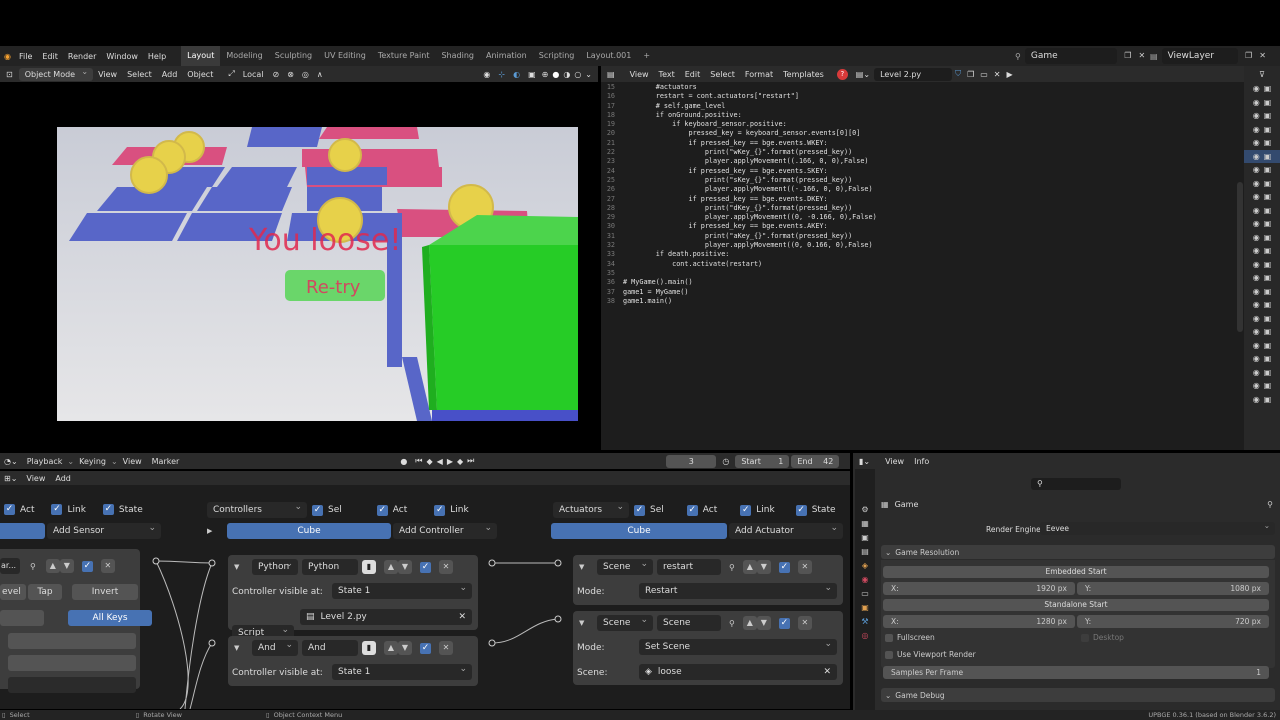  Describe the element at coordinates (566, 74) in the screenshot. I see `material-shading-icon: ◑` at that location.